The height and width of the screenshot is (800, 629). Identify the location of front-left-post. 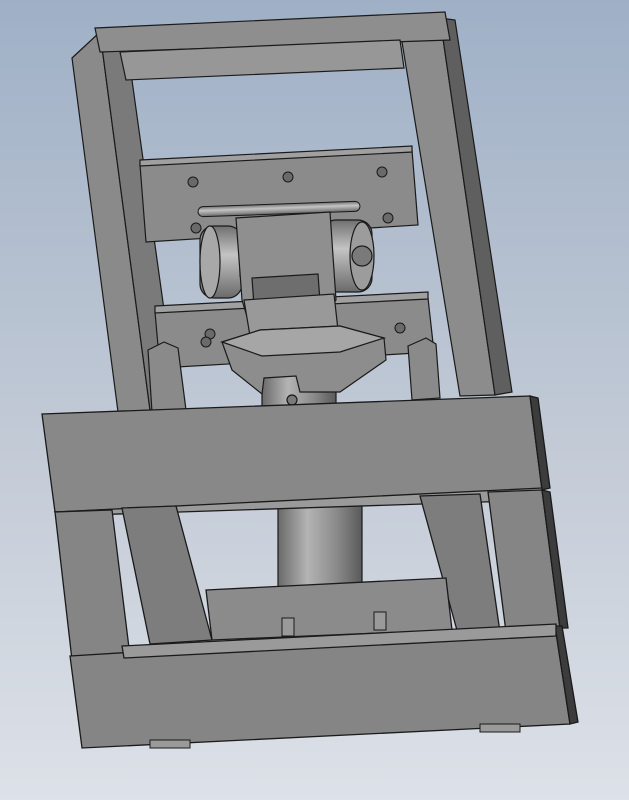
(92, 585).